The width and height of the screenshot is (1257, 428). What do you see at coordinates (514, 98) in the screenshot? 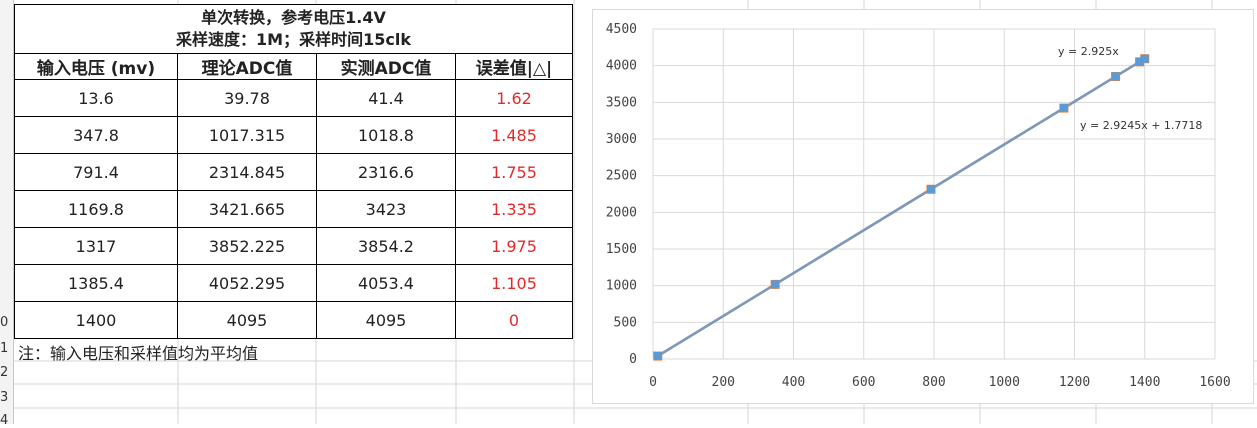
I see `cell-error: 1.62` at bounding box center [514, 98].